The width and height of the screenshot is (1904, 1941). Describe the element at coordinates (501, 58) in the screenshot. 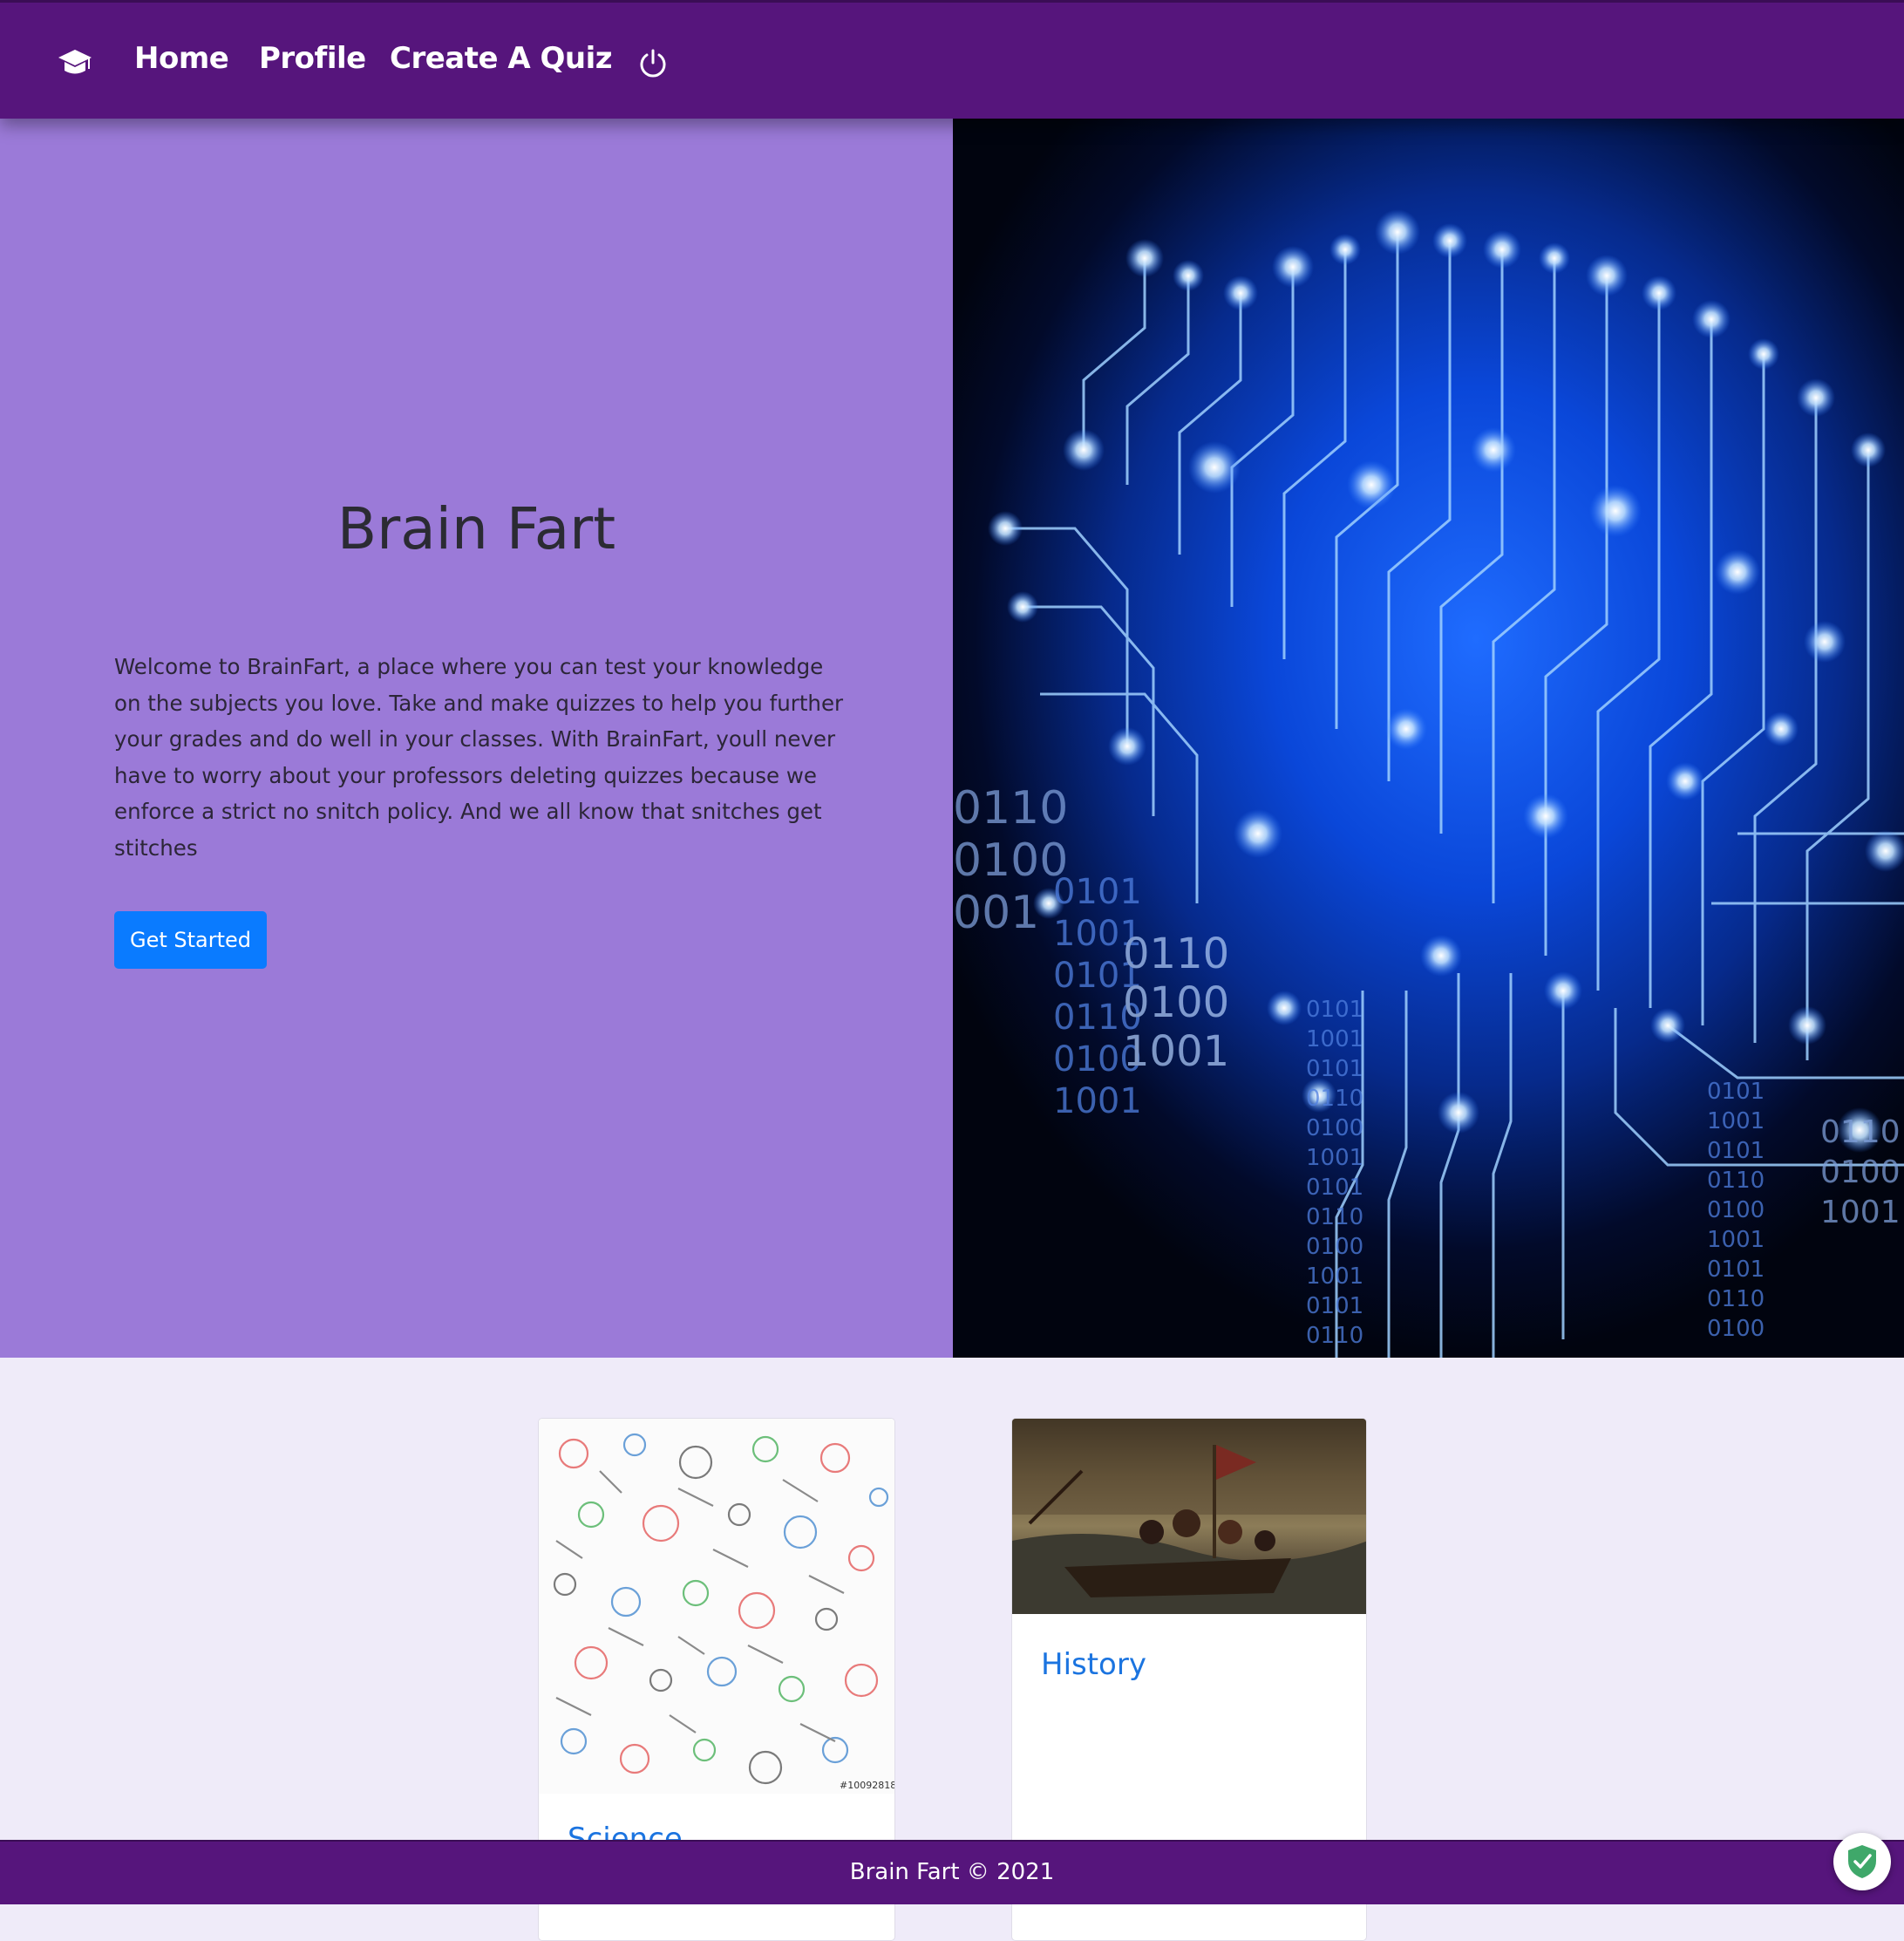

I see `nav-create-quiz-link: Create A Quiz` at that location.